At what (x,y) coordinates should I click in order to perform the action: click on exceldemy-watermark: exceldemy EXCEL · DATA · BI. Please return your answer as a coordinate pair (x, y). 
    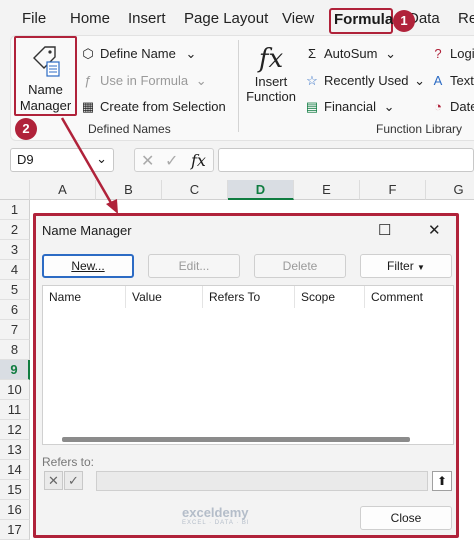
    Looking at the image, I should click on (216, 515).